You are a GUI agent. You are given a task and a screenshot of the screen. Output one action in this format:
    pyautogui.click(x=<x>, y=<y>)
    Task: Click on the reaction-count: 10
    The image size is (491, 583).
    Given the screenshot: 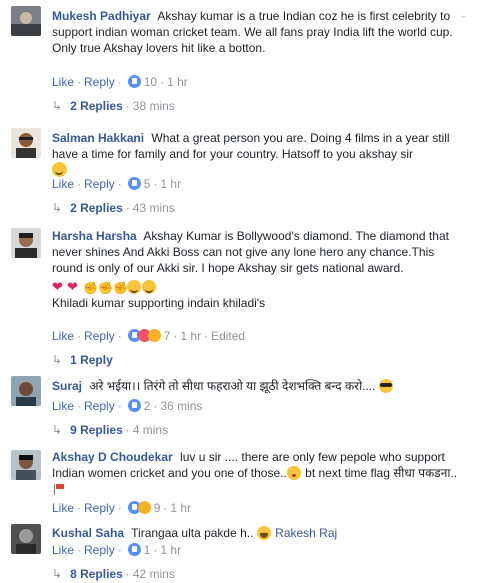 What is the action you would take?
    pyautogui.click(x=150, y=82)
    